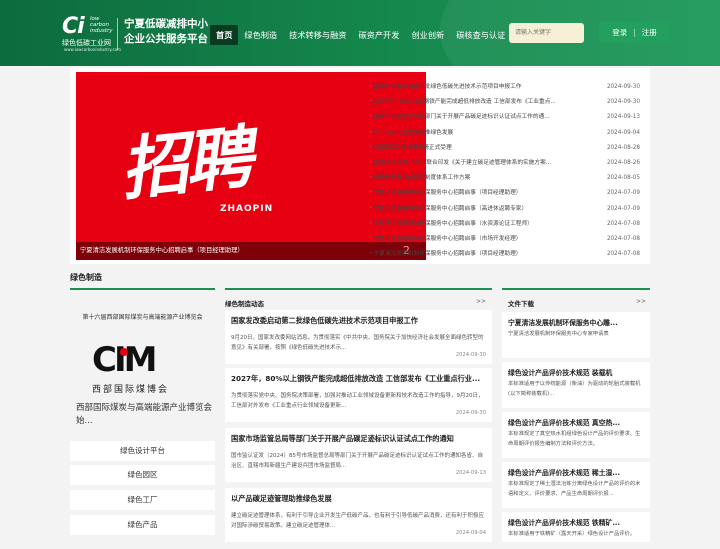  I want to click on list-item: 宁夏清洁发展机制环保服务中心招聘启事（项目经理助理） 2024-07-08, so click(505, 254).